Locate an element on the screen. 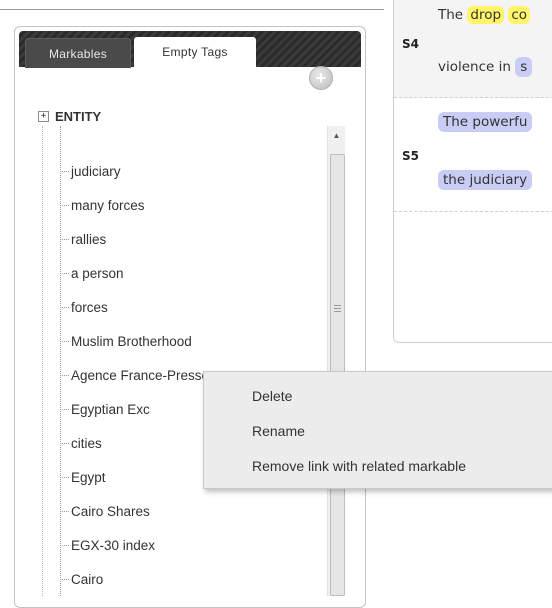 This screenshot has width=552, height=608. markable-highlight: s is located at coordinates (524, 67).